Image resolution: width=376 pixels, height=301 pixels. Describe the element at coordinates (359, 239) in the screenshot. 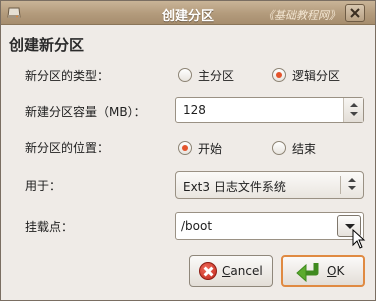

I see `mouse-cursor-icon` at that location.